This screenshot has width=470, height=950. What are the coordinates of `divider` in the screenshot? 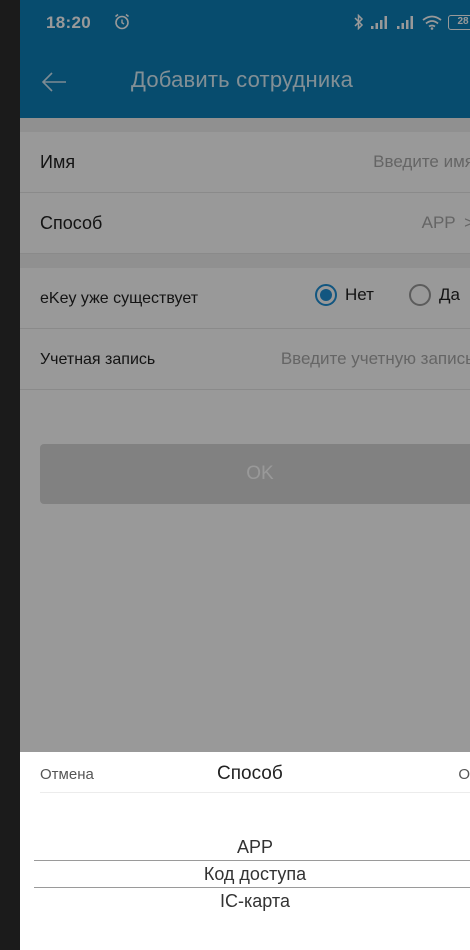 It's located at (255, 792).